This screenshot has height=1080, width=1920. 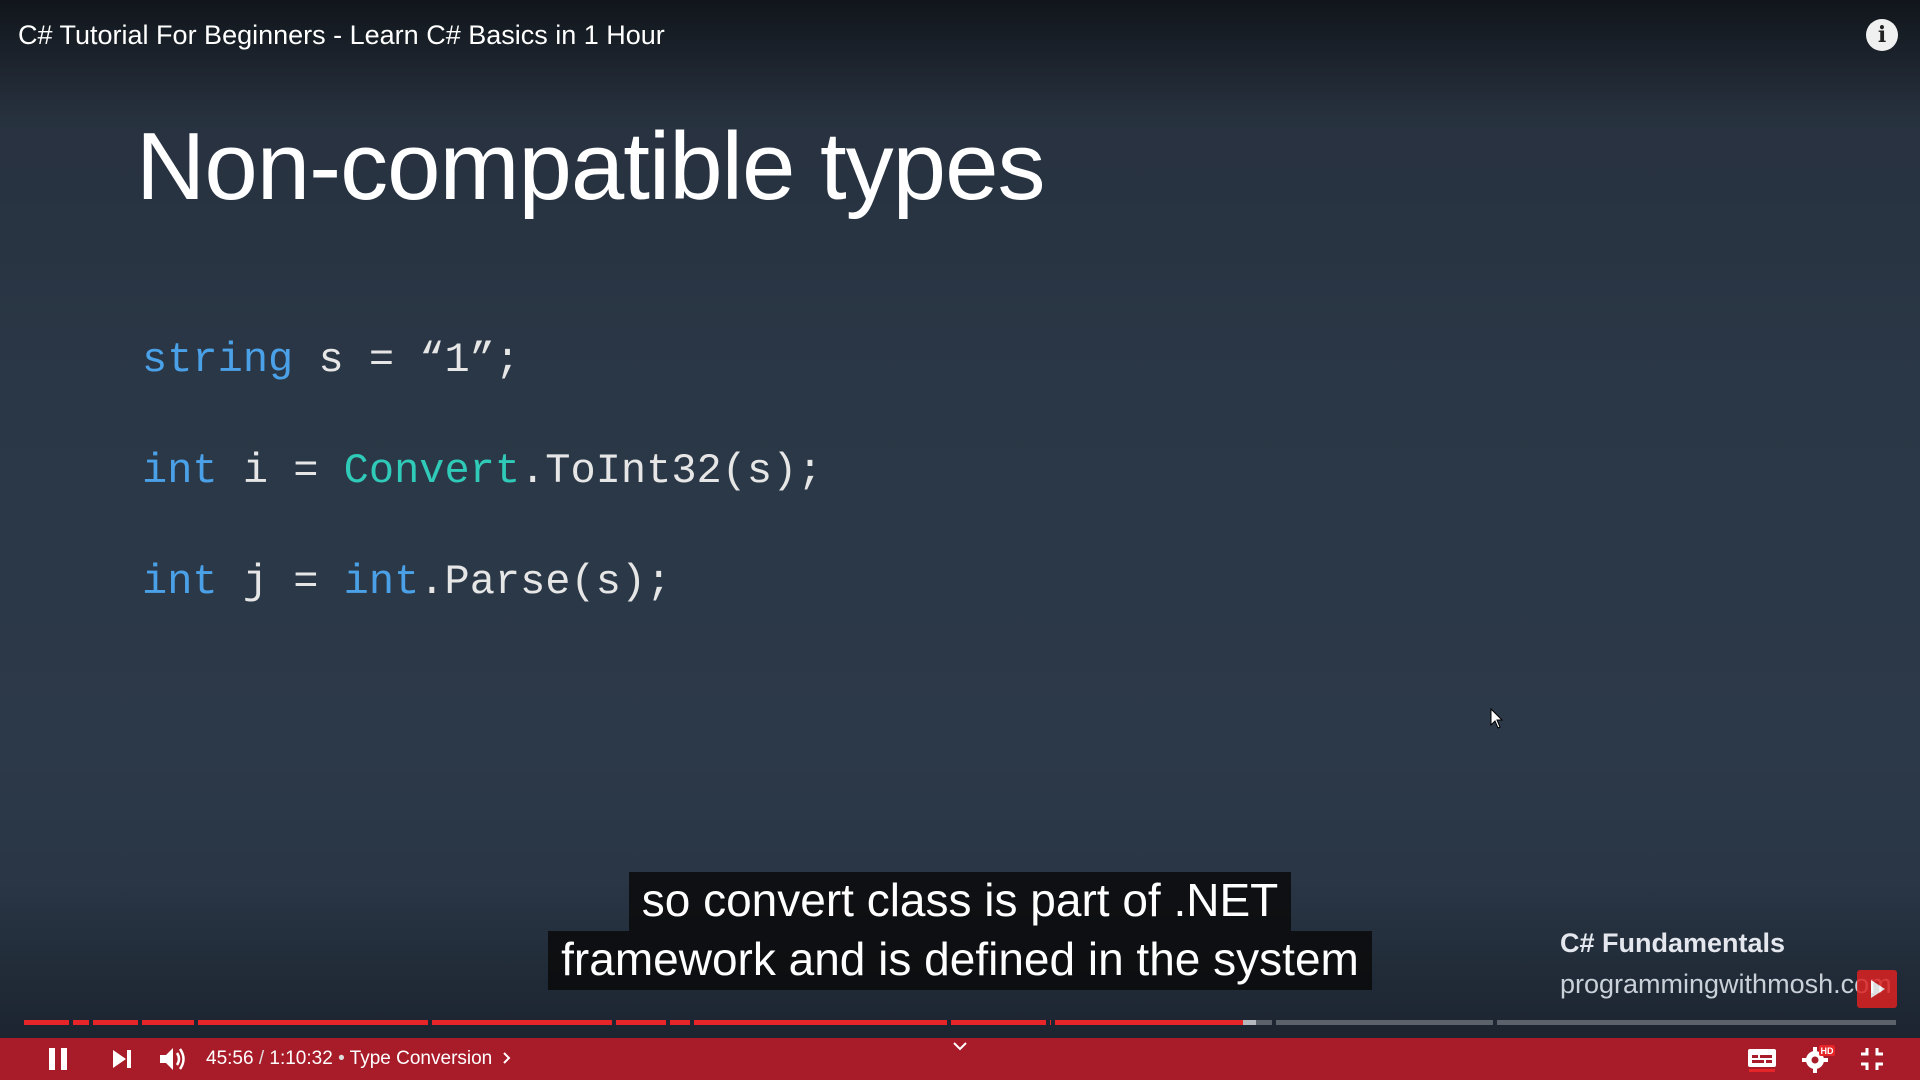 I want to click on subscribe-icon, so click(x=1877, y=989).